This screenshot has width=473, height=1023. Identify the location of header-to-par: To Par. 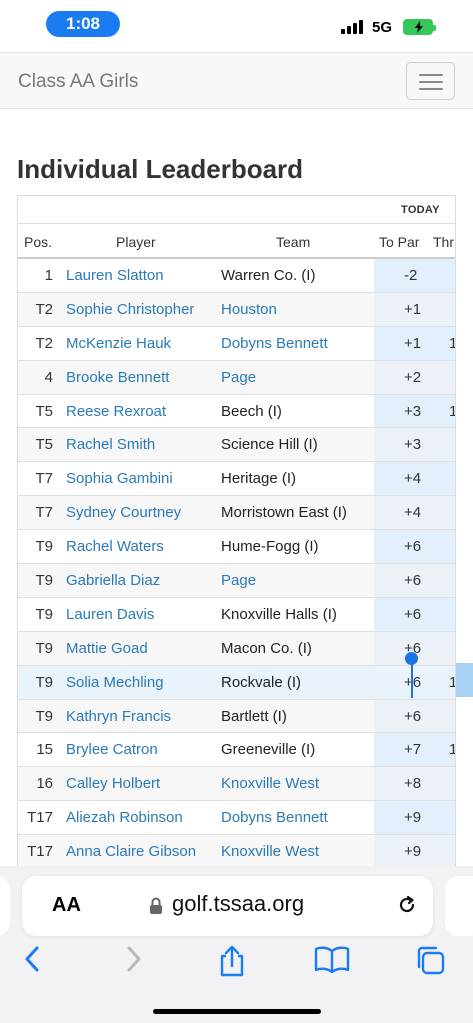
(399, 242).